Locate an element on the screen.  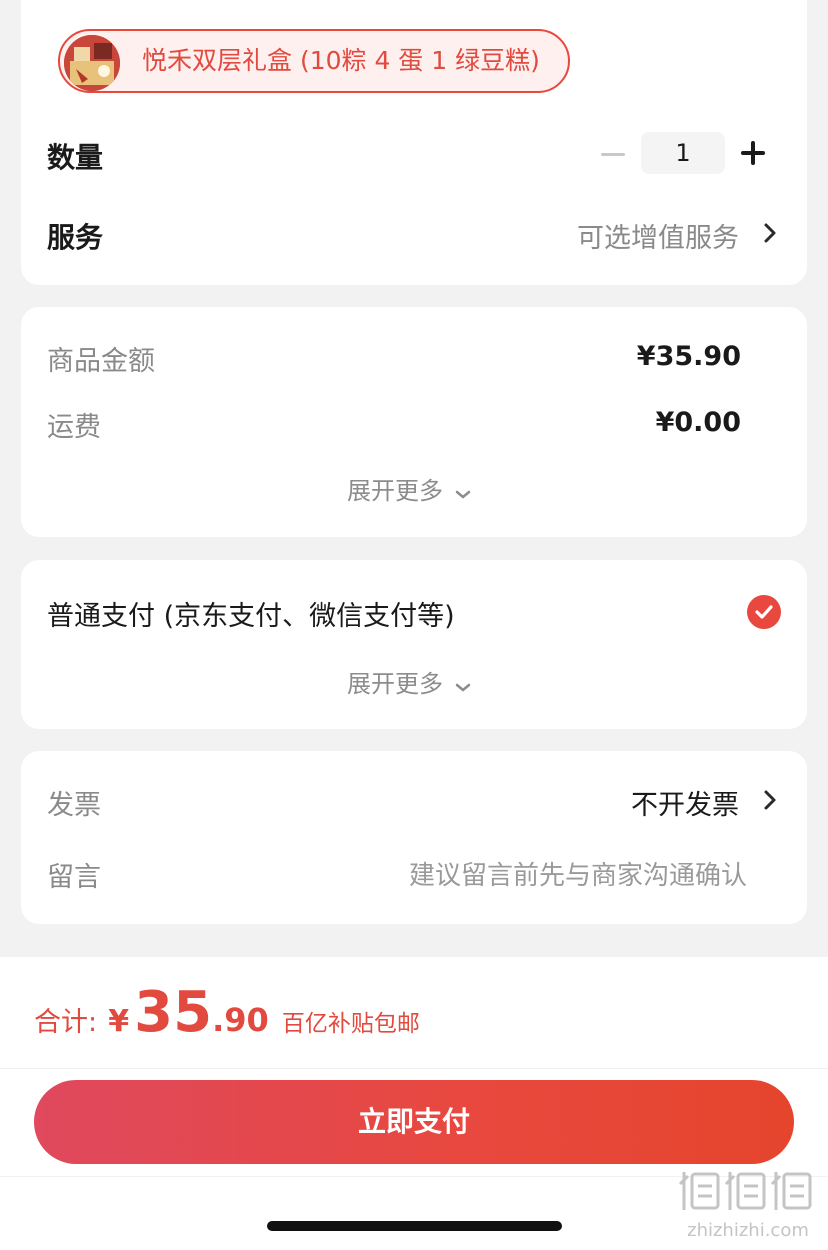
invoice-message-card: 发票 不开发票 留言 建议留言前先与商家沟通确认 is located at coordinates (414, 837).